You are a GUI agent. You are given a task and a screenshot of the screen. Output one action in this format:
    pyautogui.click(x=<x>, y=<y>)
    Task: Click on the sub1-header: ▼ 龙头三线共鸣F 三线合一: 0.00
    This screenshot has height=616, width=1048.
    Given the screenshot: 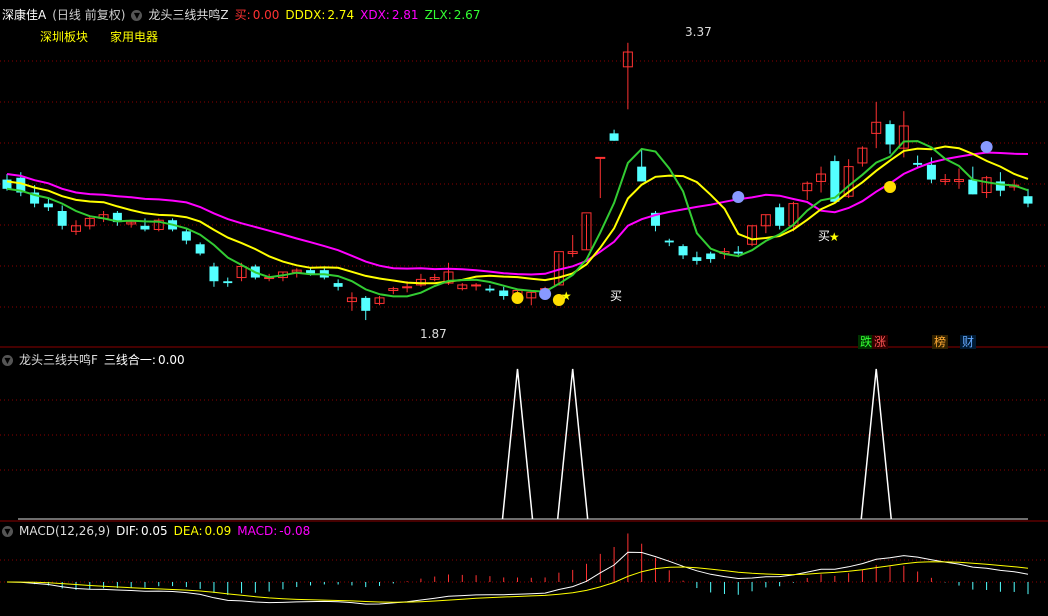 What is the action you would take?
    pyautogui.click(x=96, y=360)
    